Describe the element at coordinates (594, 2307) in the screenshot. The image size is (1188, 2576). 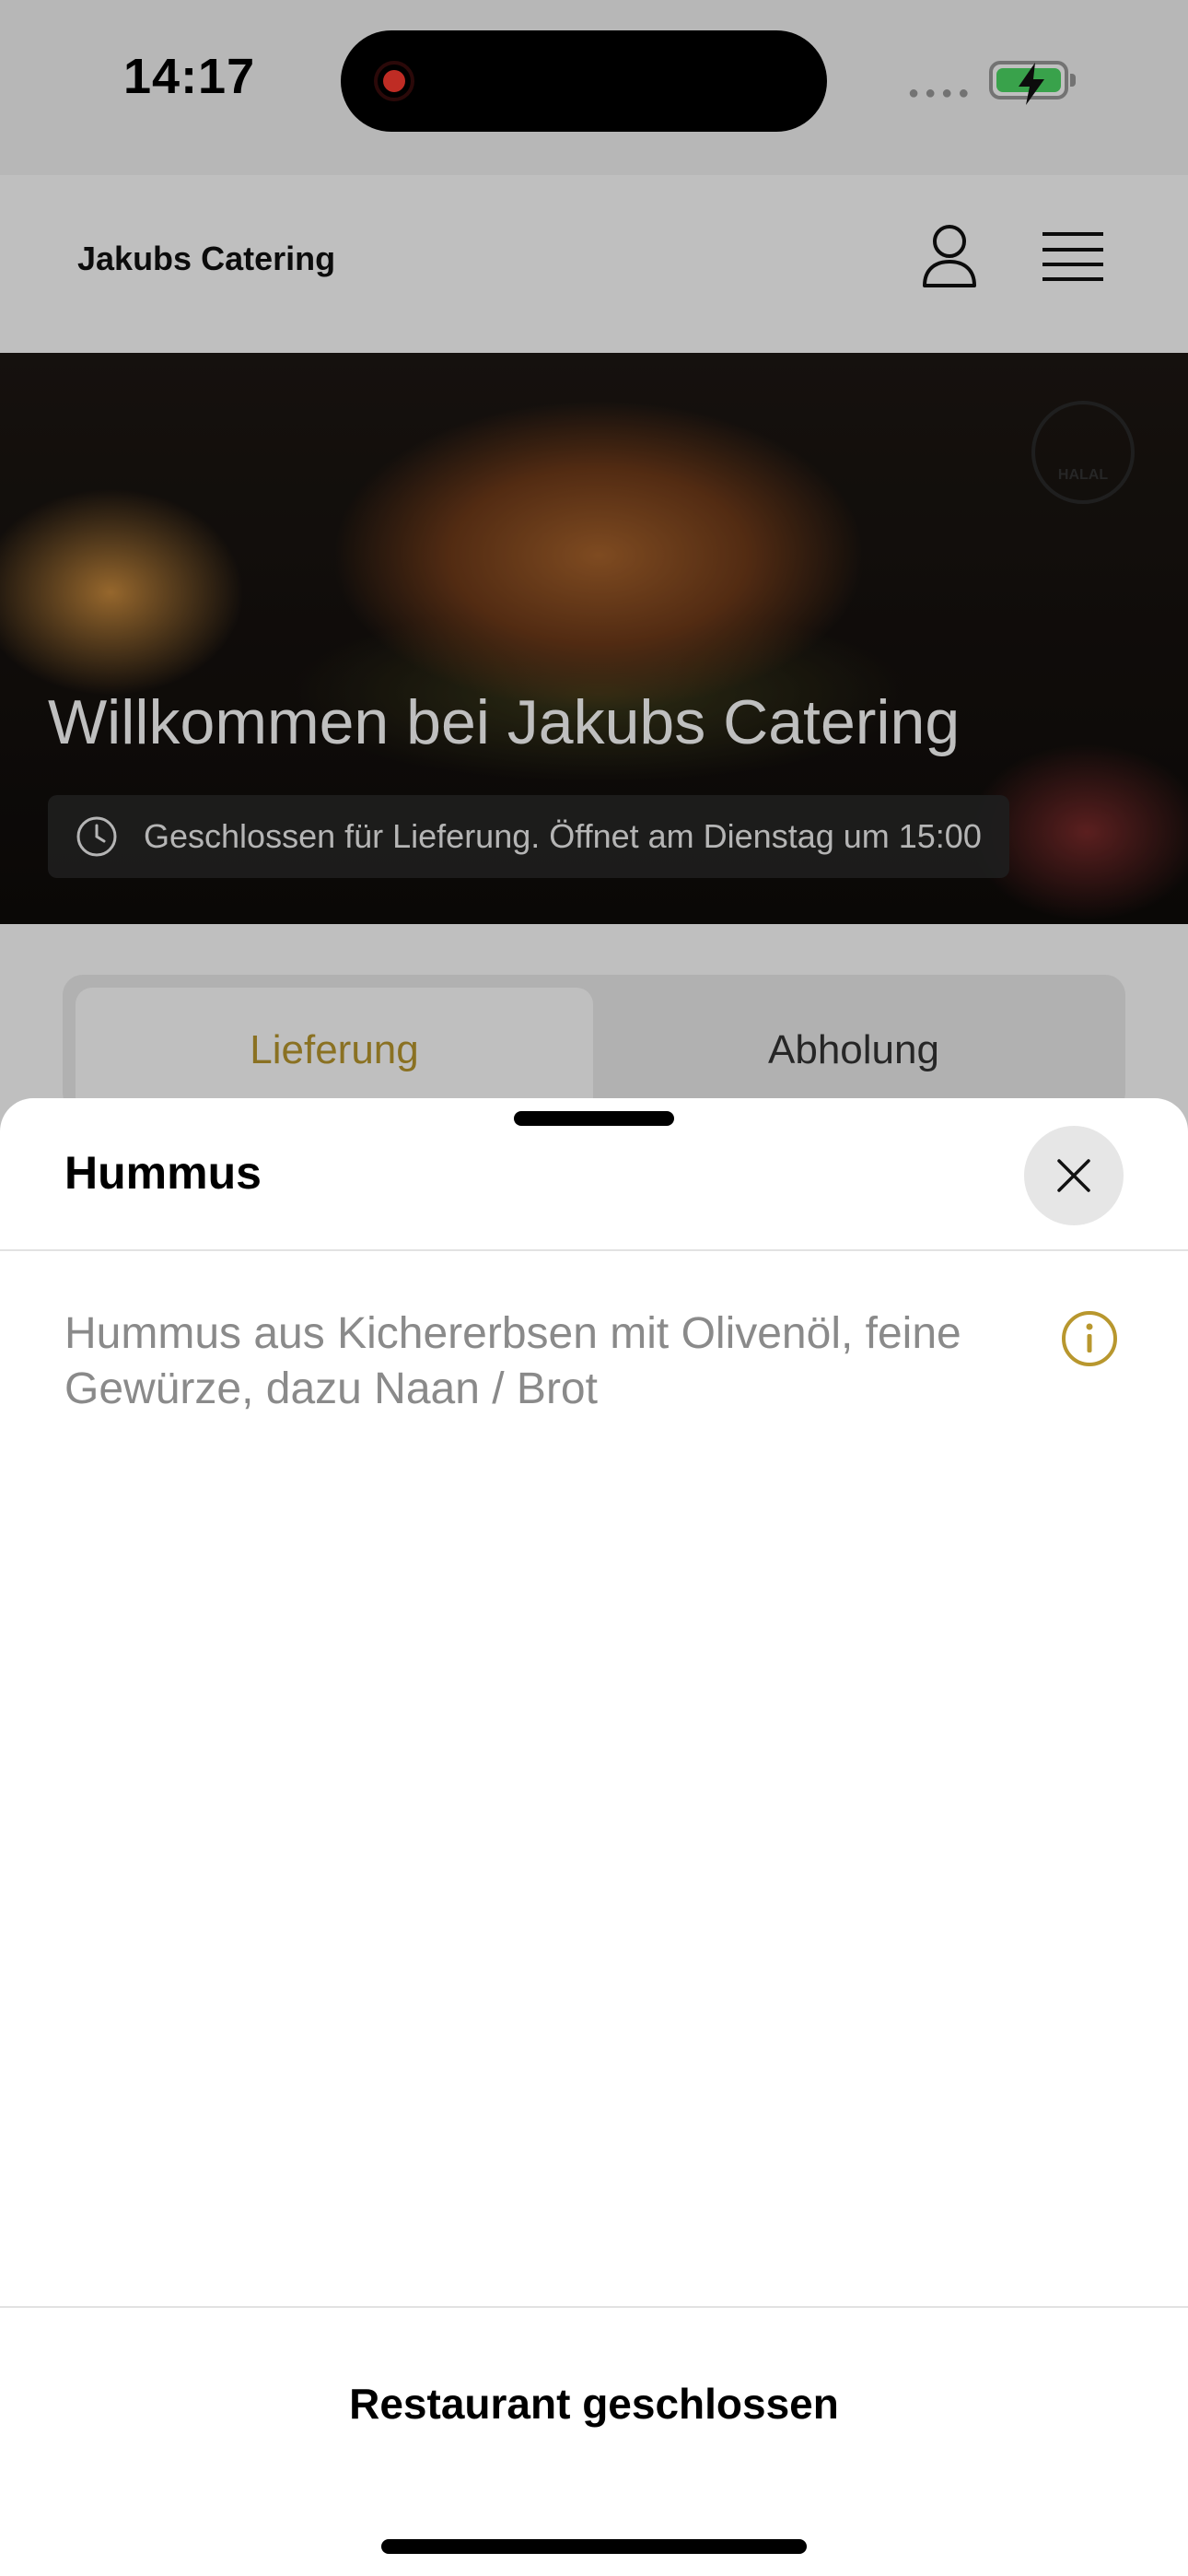
I see `footer-divider` at that location.